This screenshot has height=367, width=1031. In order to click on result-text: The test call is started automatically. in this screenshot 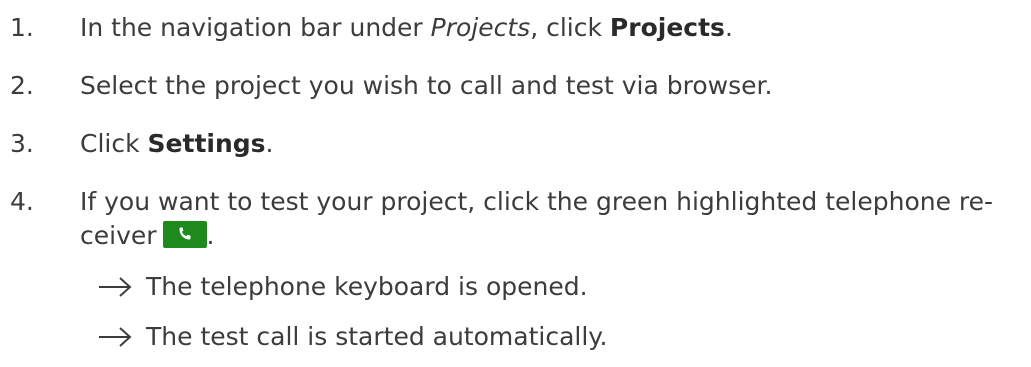, I will do `click(377, 336)`.